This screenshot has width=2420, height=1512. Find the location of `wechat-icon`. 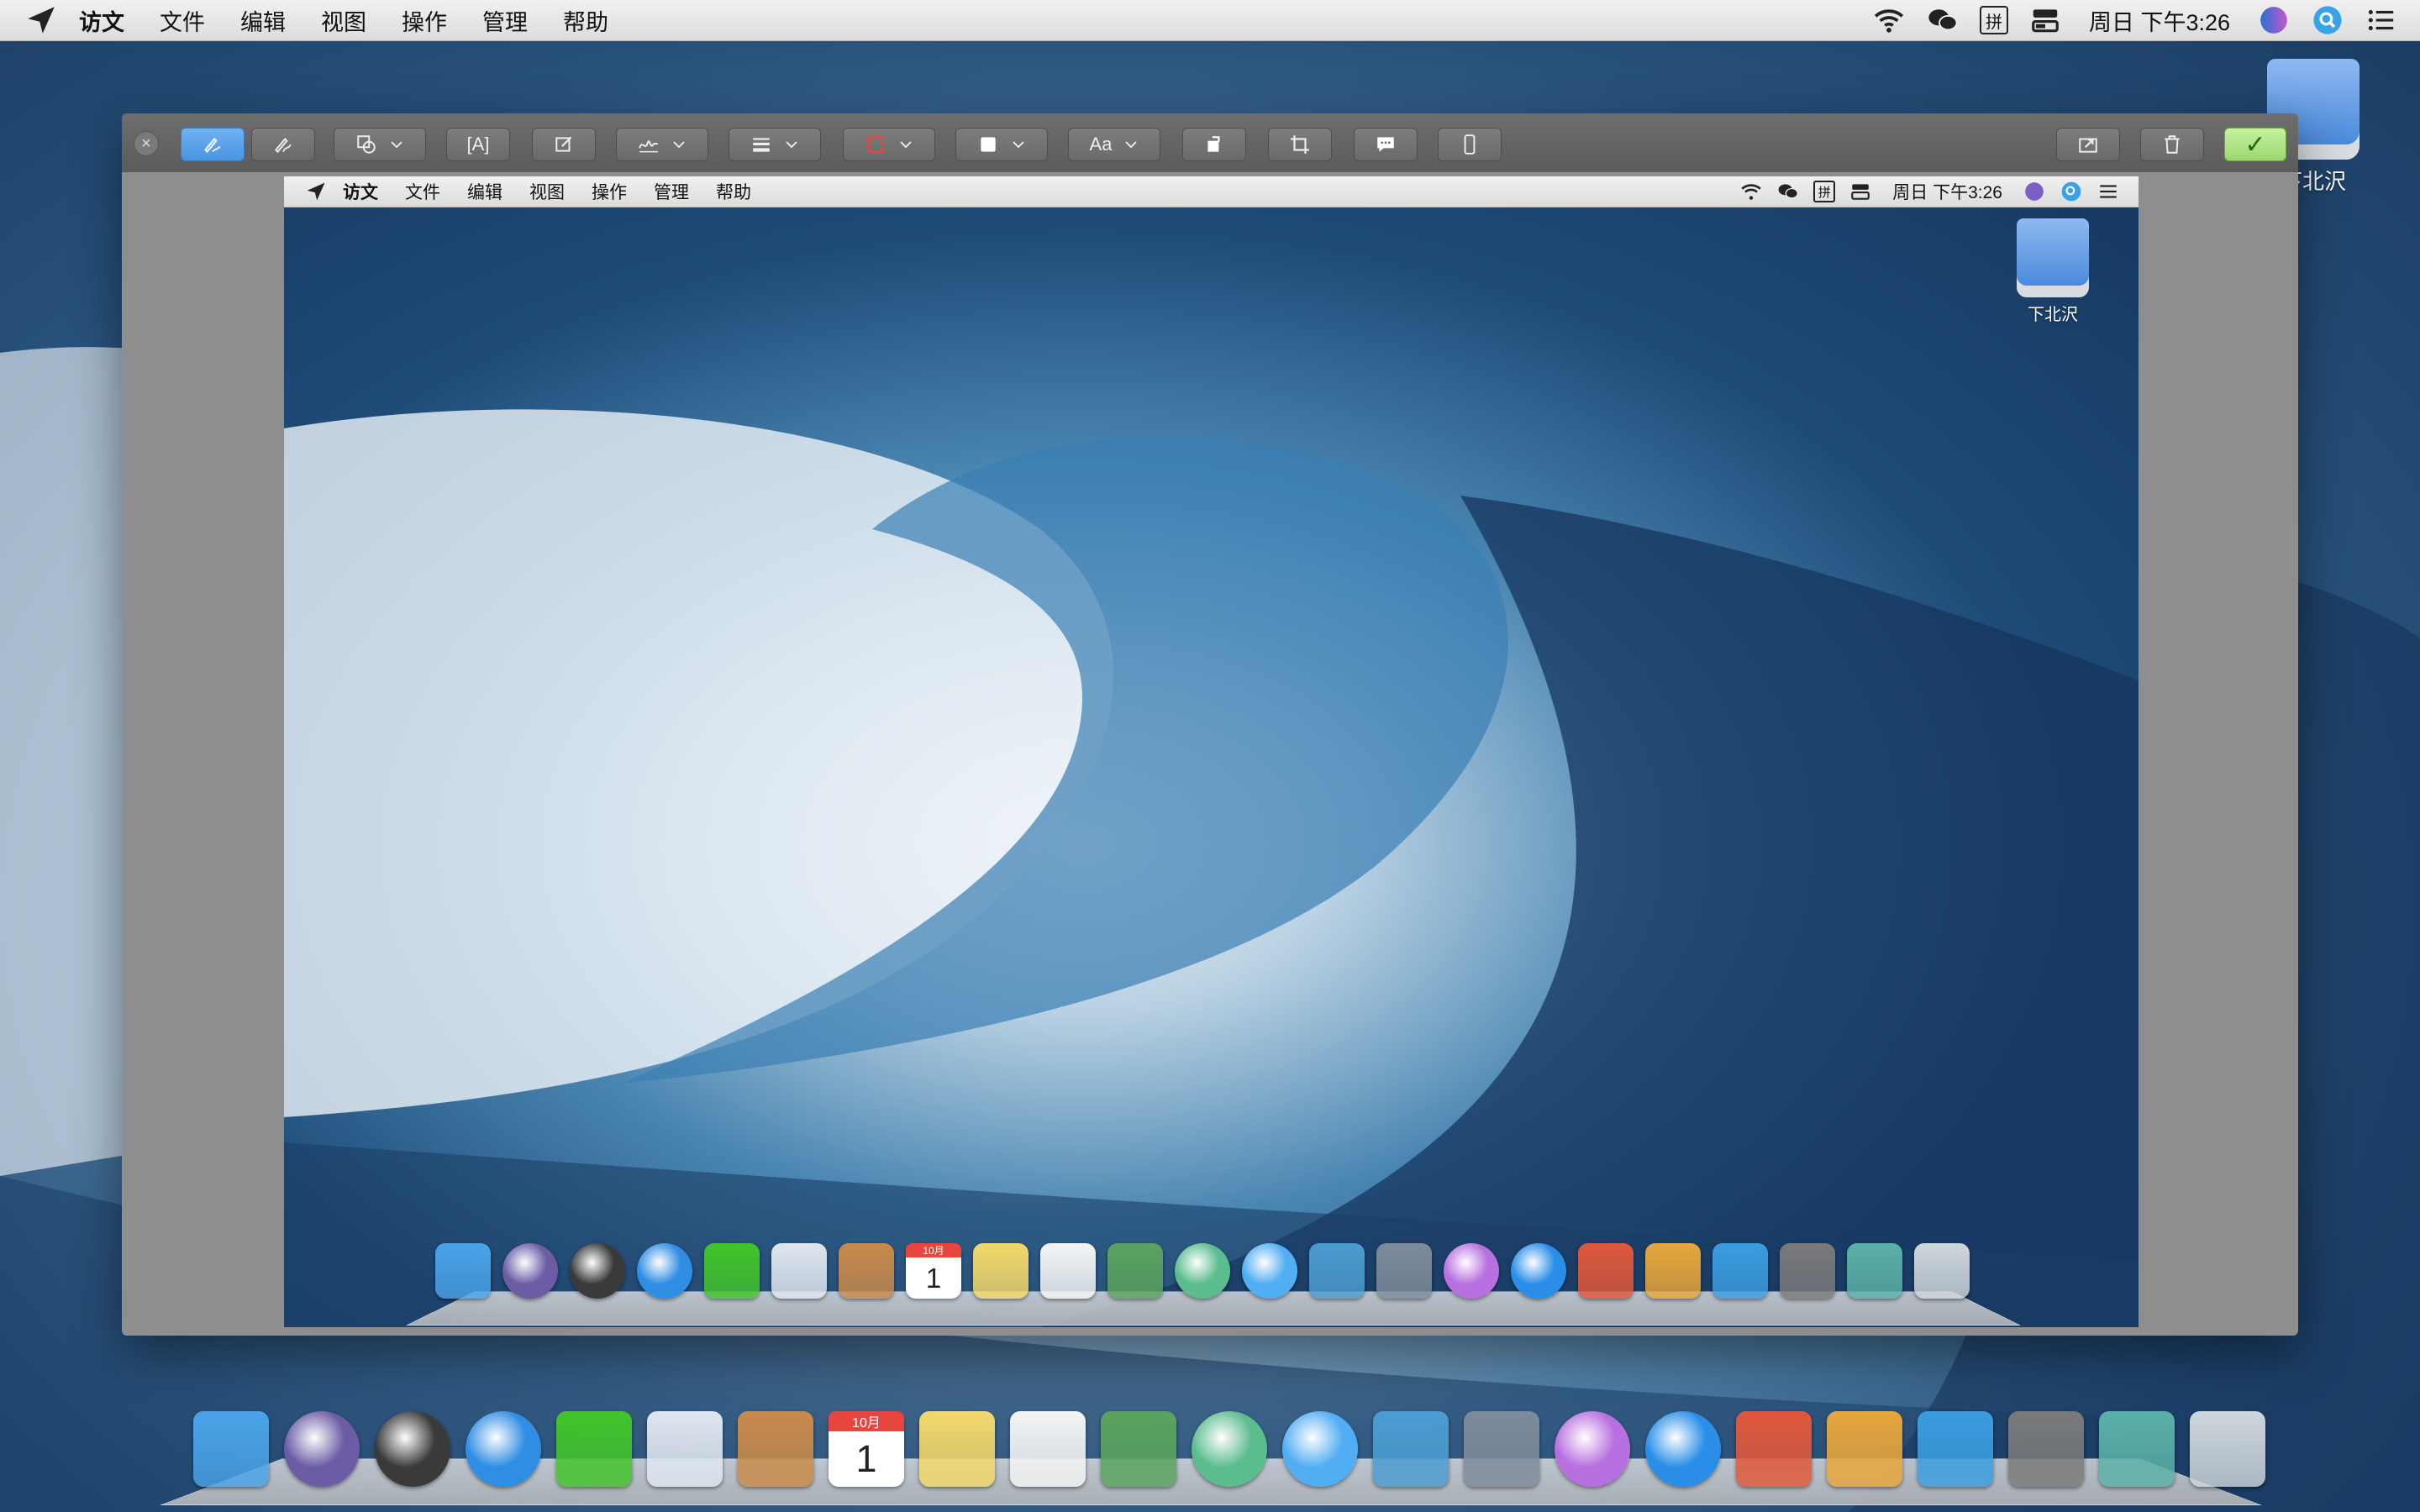

wechat-icon is located at coordinates (1943, 20).